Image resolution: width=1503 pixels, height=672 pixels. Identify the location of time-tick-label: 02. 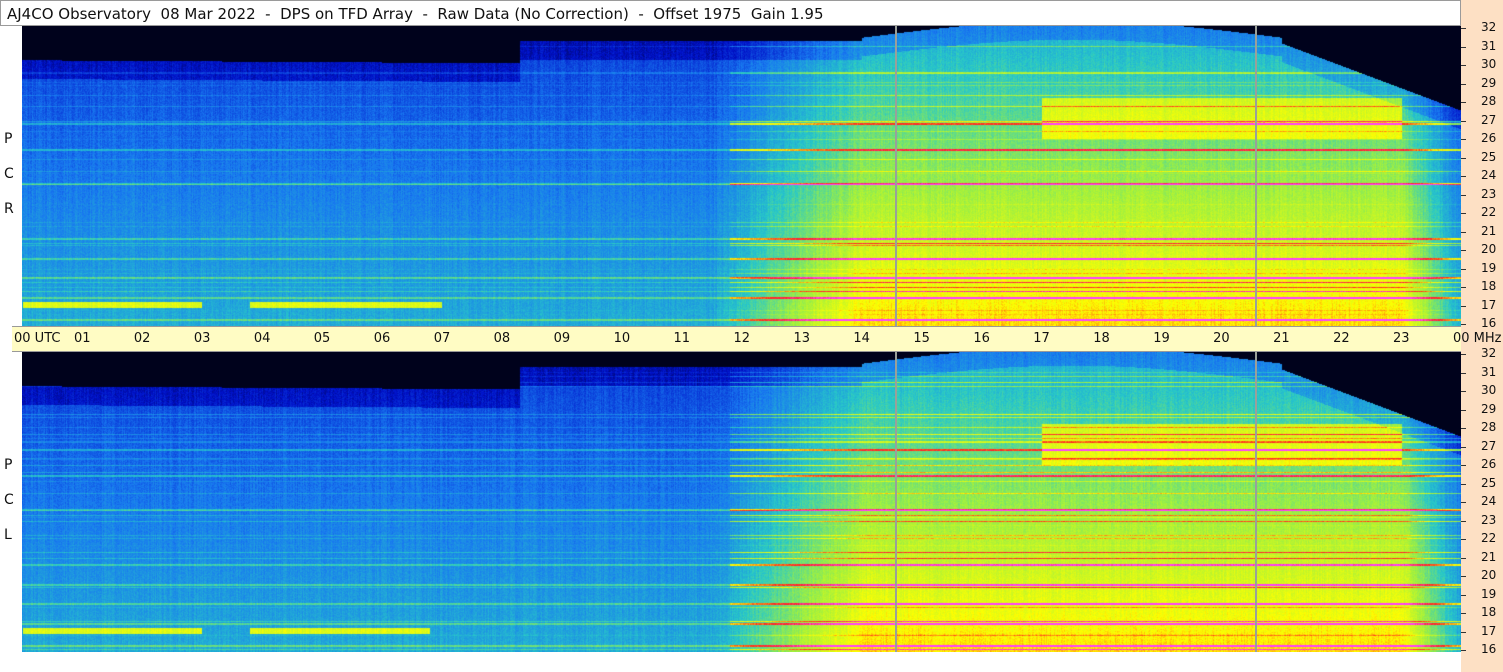
(142, 338).